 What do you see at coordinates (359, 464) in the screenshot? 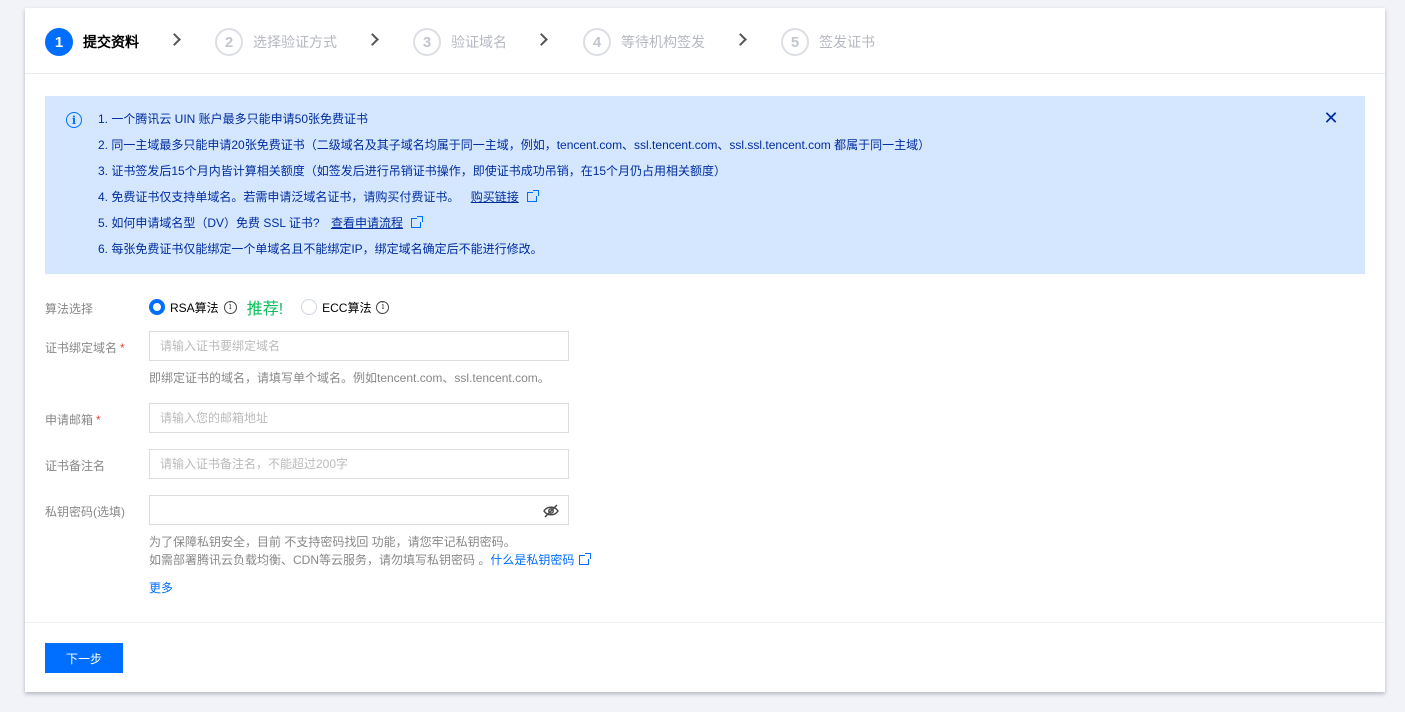
I see `remark-input` at bounding box center [359, 464].